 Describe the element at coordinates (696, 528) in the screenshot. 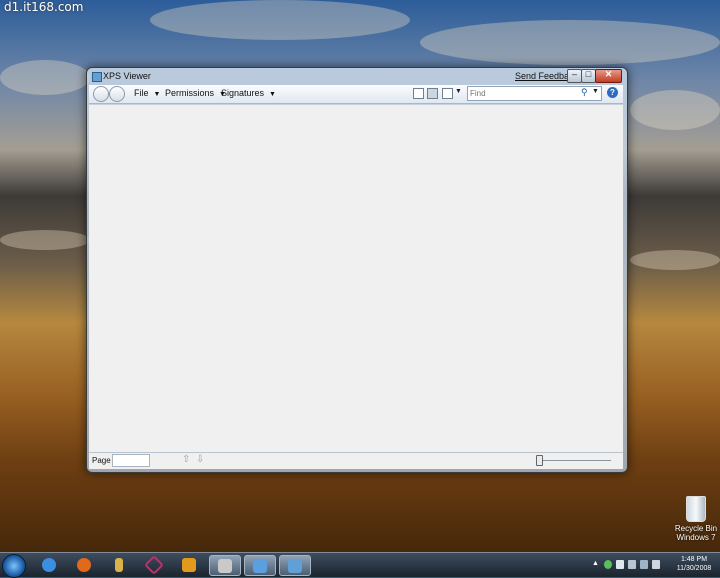

I see `recycle-bin-label: Recycle Bin` at that location.